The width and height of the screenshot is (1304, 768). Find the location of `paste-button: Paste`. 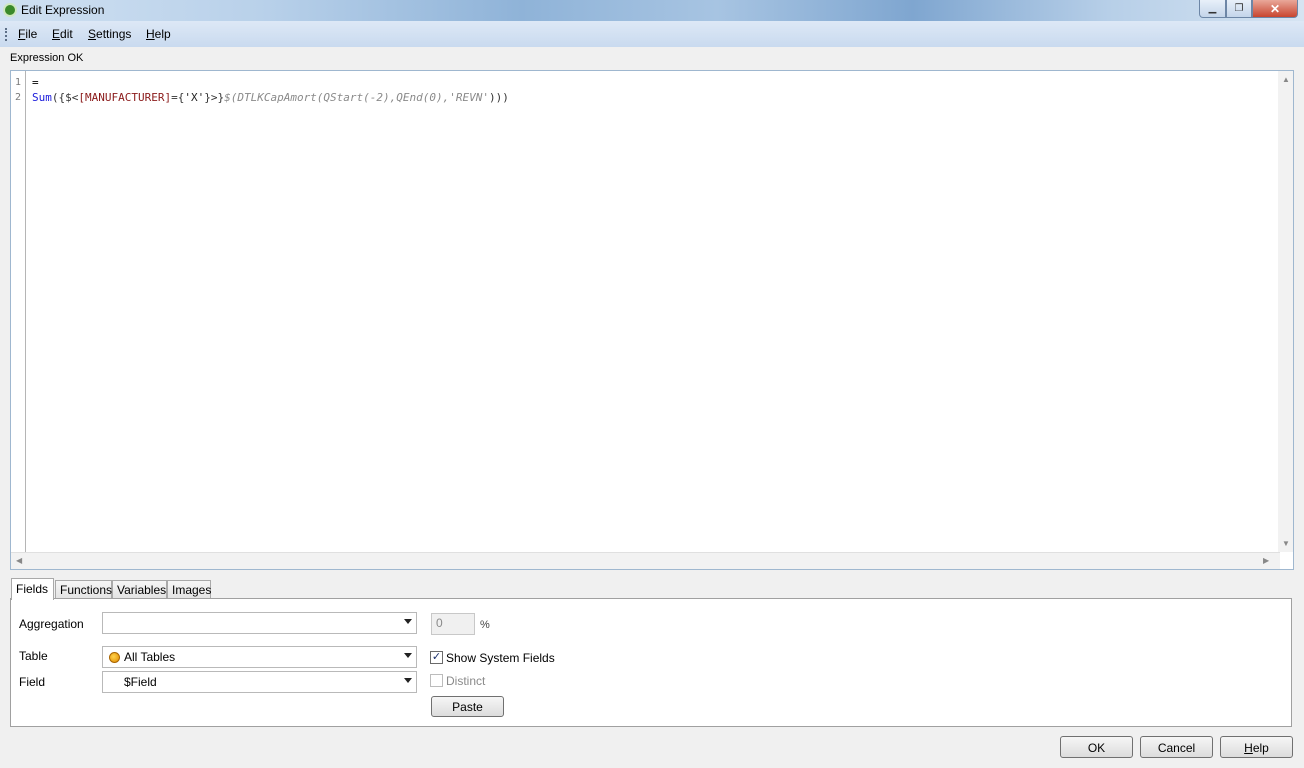

paste-button: Paste is located at coordinates (467, 706).